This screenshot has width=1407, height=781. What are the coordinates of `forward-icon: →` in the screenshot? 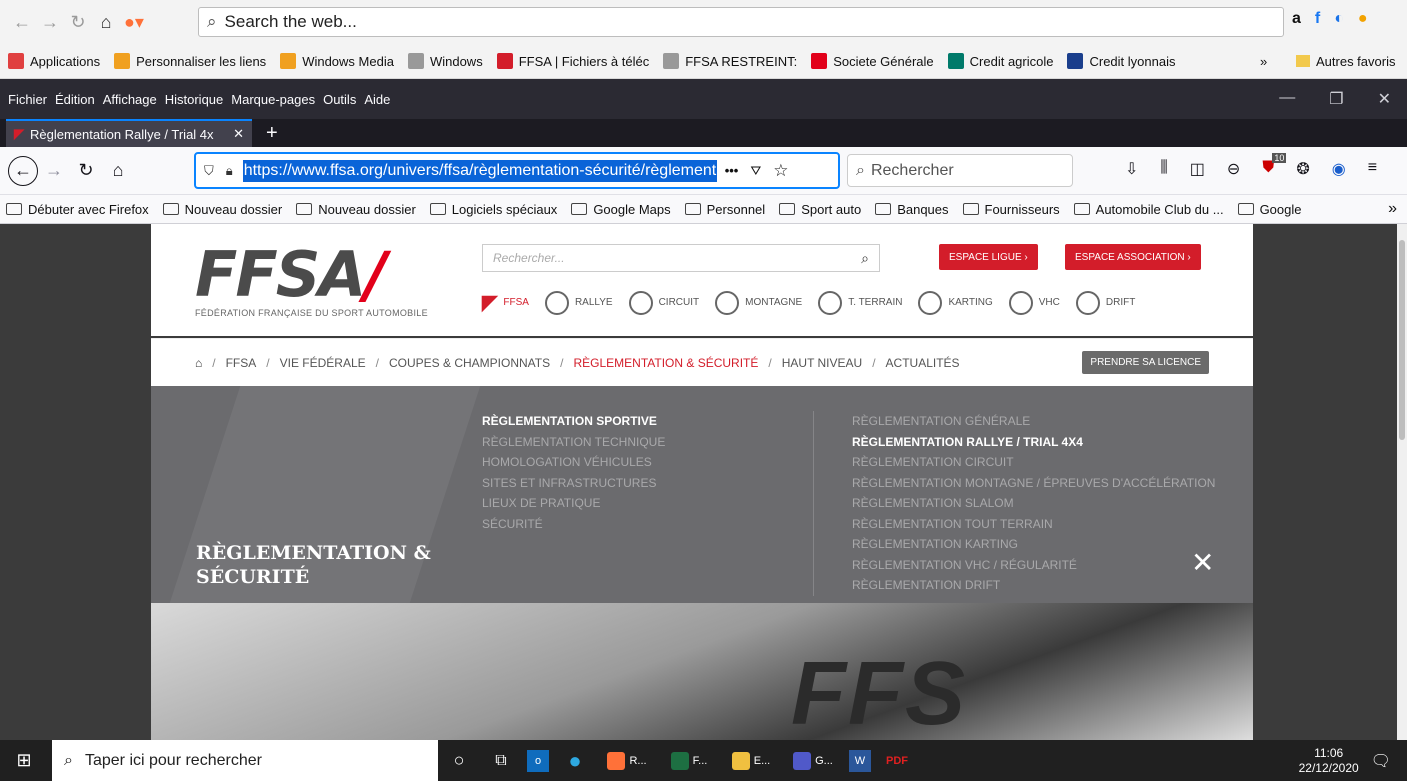 It's located at (50, 22).